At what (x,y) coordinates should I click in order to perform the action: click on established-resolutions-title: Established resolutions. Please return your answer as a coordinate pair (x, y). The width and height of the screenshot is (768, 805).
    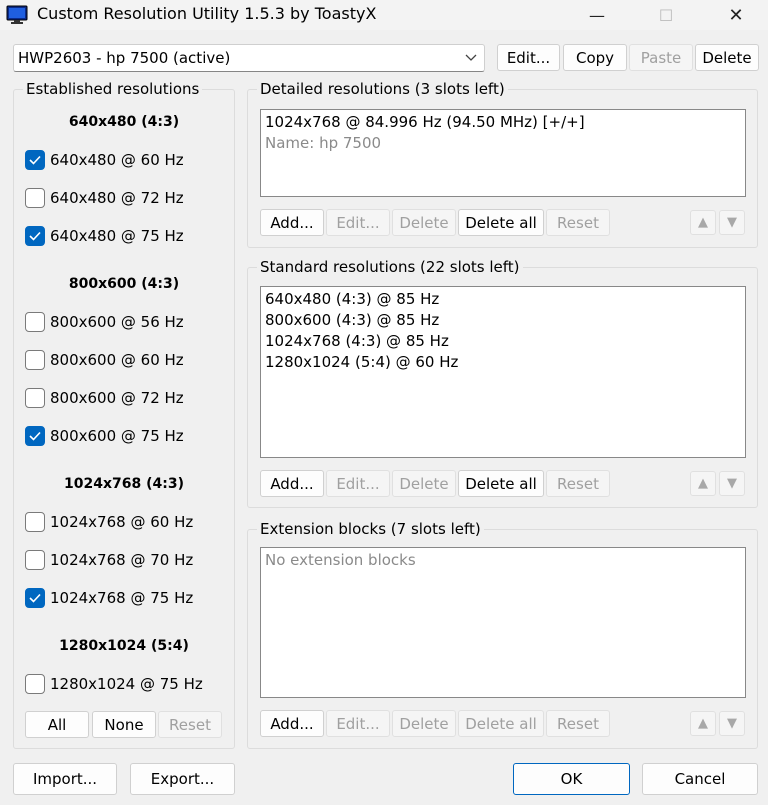
    Looking at the image, I should click on (113, 89).